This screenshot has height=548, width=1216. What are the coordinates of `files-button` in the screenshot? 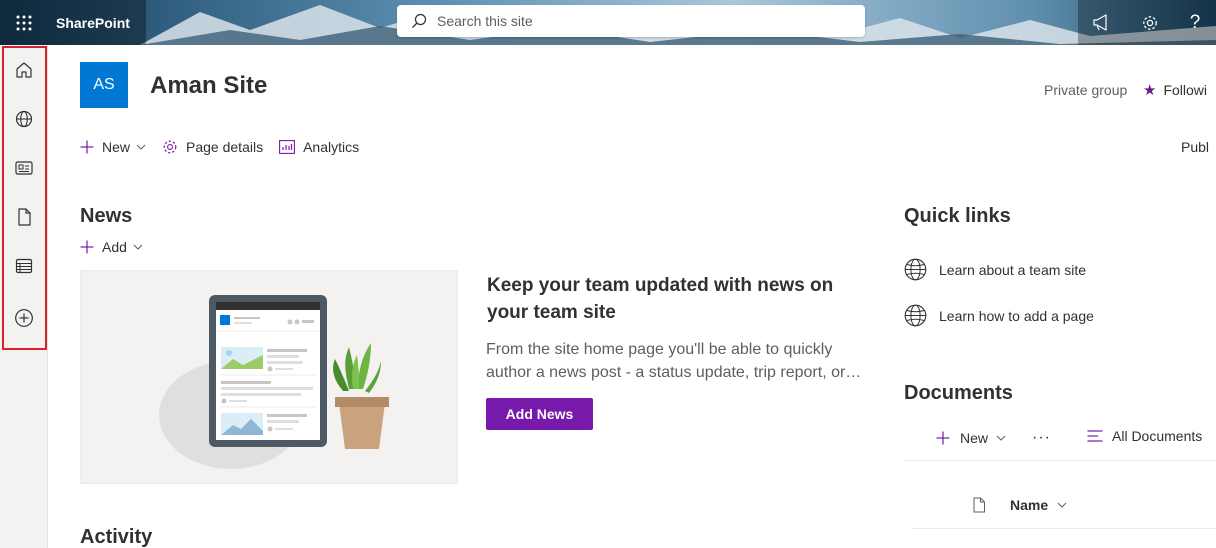 It's located at (24, 217).